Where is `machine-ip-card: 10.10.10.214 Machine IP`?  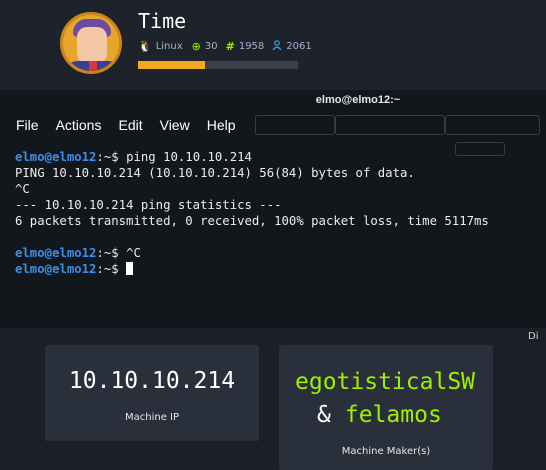
machine-ip-card: 10.10.10.214 Machine IP is located at coordinates (152, 393).